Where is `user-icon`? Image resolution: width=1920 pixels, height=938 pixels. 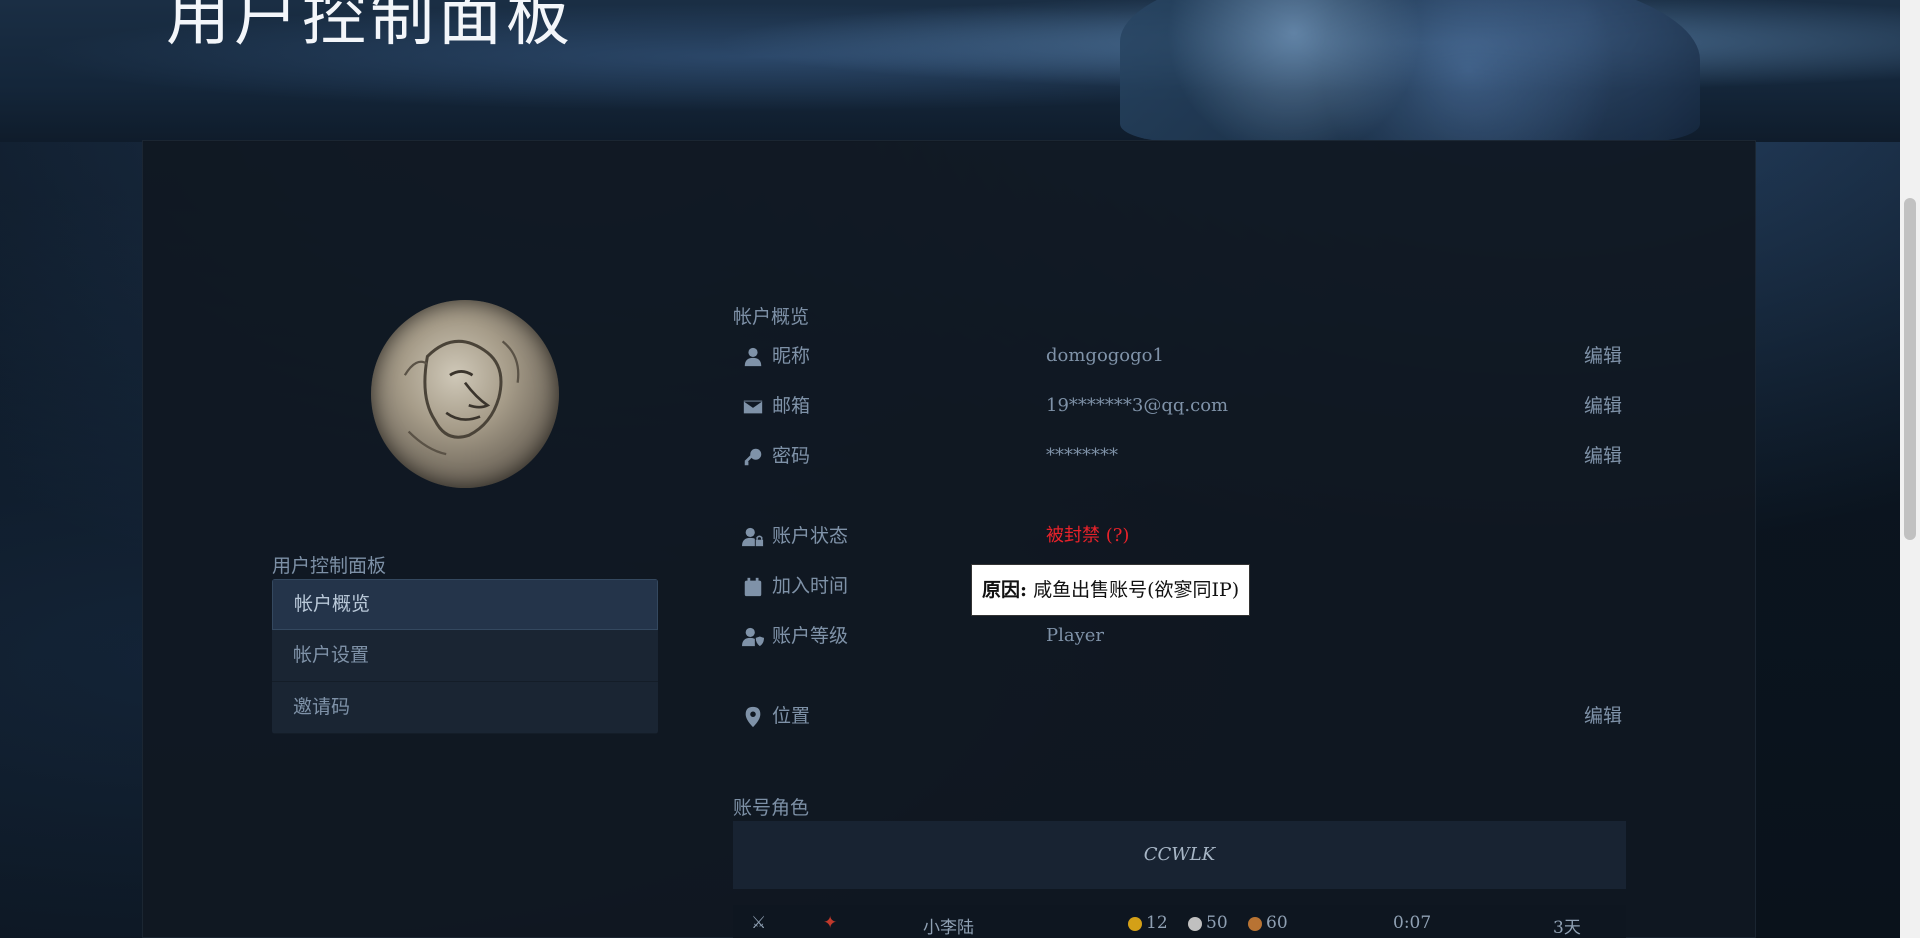 user-icon is located at coordinates (753, 357).